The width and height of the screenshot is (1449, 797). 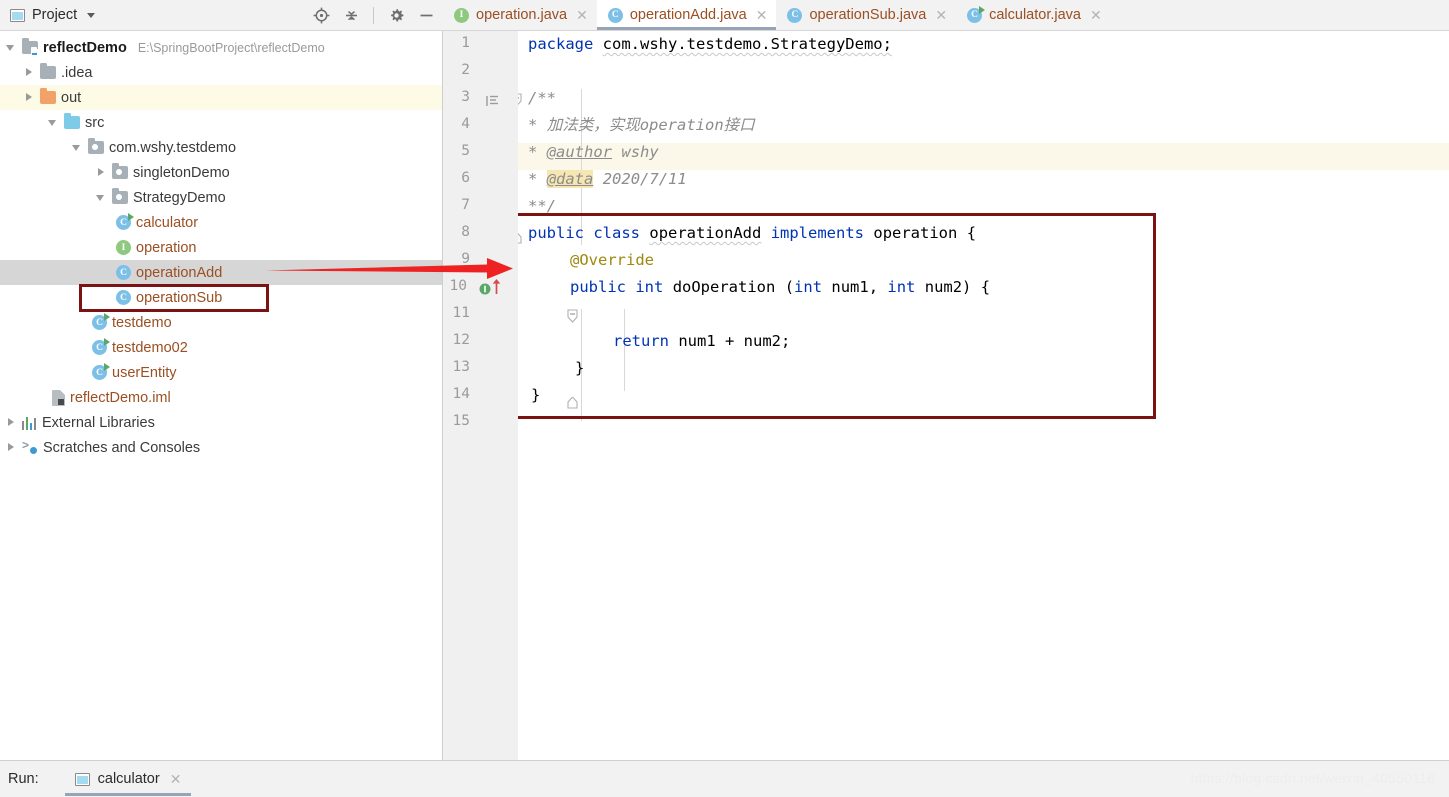 What do you see at coordinates (85, 47) in the screenshot?
I see `tree-item-label: reflectDemo` at bounding box center [85, 47].